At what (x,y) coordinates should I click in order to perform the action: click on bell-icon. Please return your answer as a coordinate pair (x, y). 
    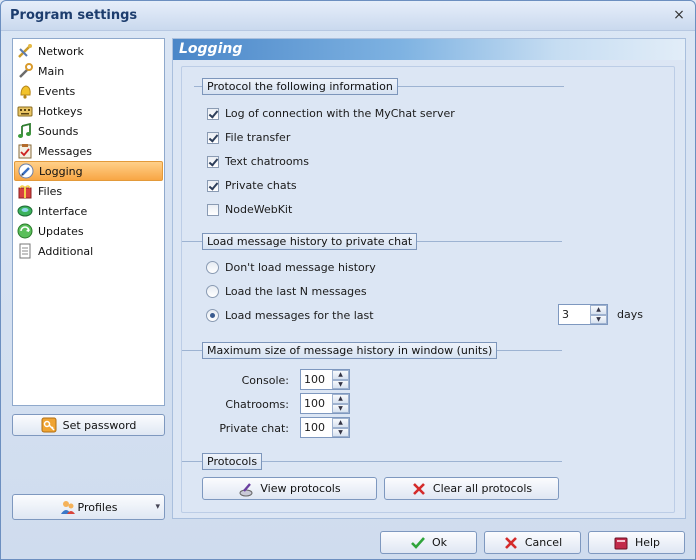
    Looking at the image, I should click on (25, 92).